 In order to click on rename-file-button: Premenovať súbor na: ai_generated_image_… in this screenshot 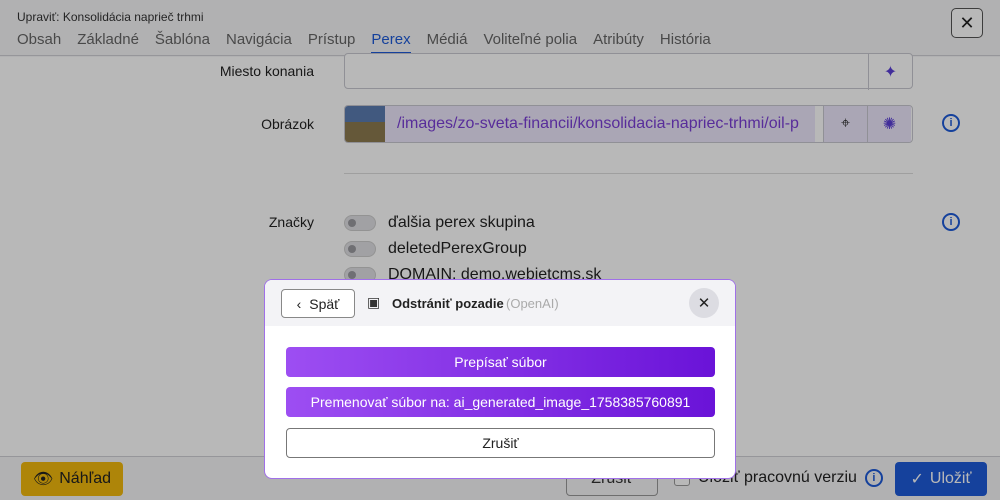, I will do `click(500, 402)`.